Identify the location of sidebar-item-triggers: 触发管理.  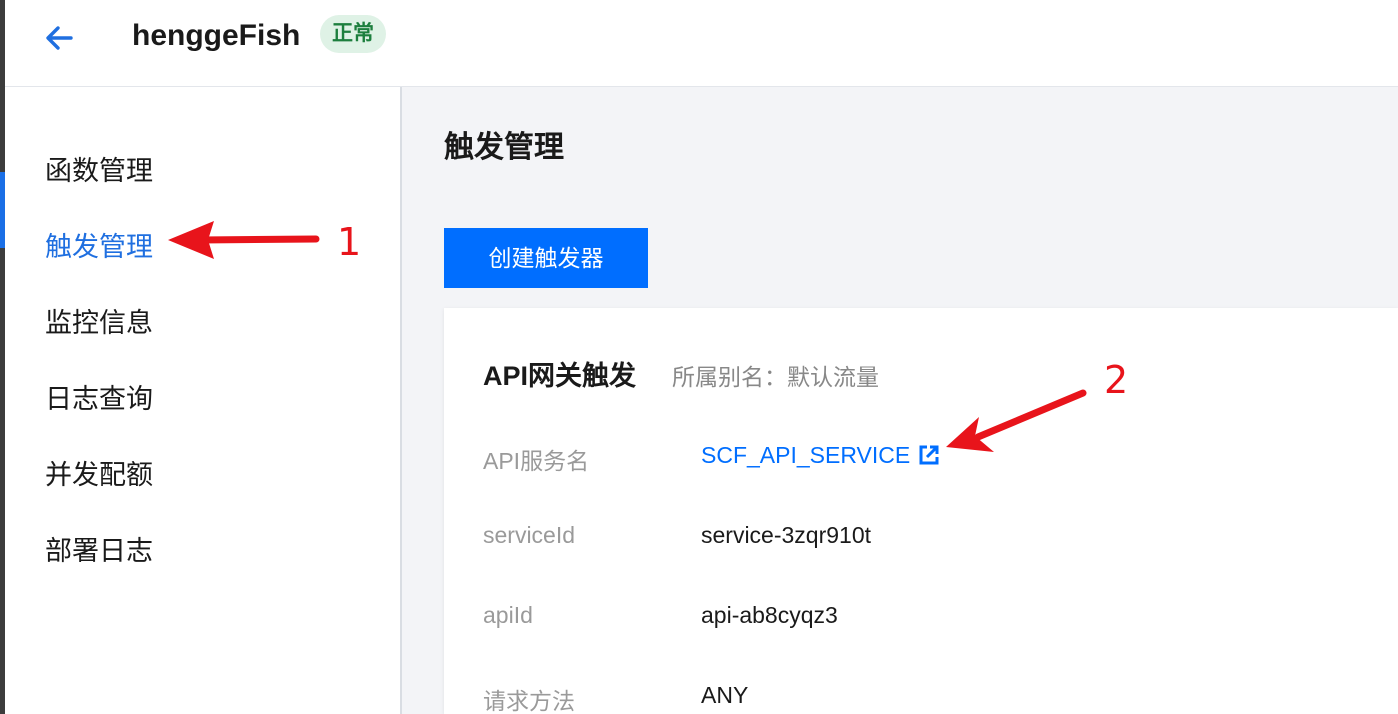
(99, 244).